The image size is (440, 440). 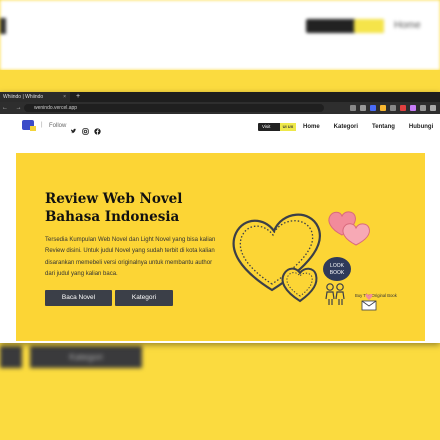 I want to click on menu-dots-icon, so click(x=433, y=108).